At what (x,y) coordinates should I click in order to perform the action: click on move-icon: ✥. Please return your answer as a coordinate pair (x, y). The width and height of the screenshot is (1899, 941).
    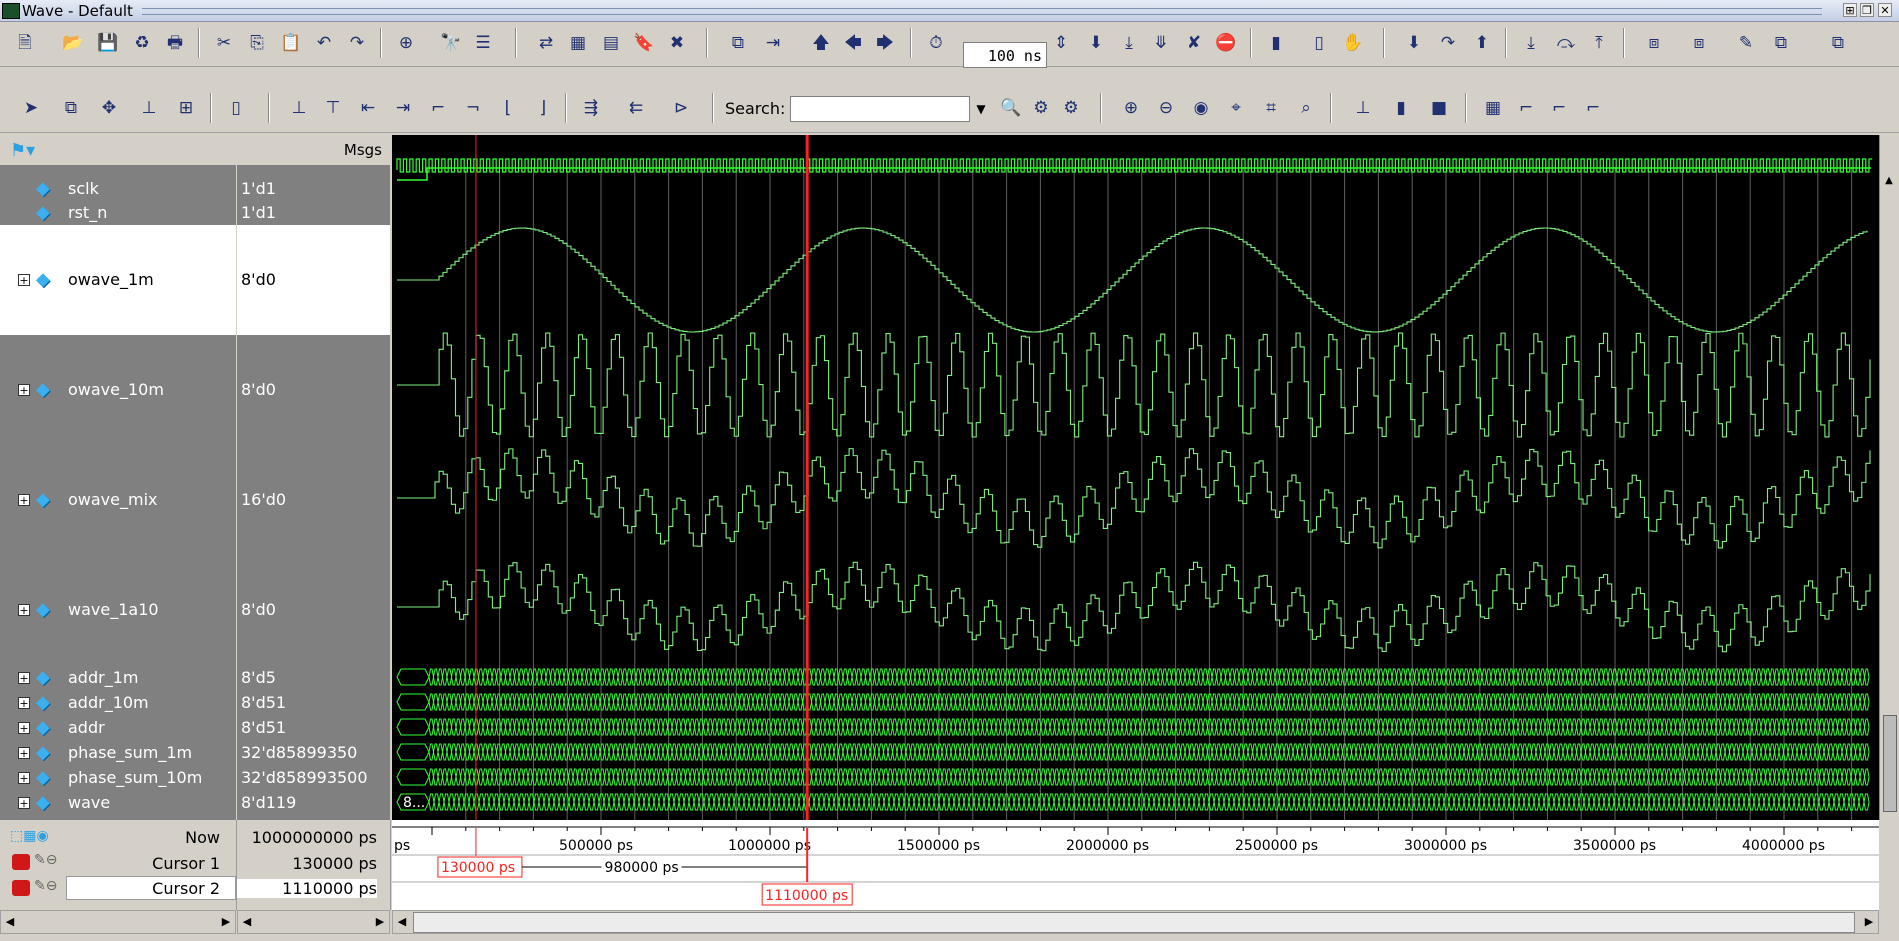
    Looking at the image, I should click on (109, 108).